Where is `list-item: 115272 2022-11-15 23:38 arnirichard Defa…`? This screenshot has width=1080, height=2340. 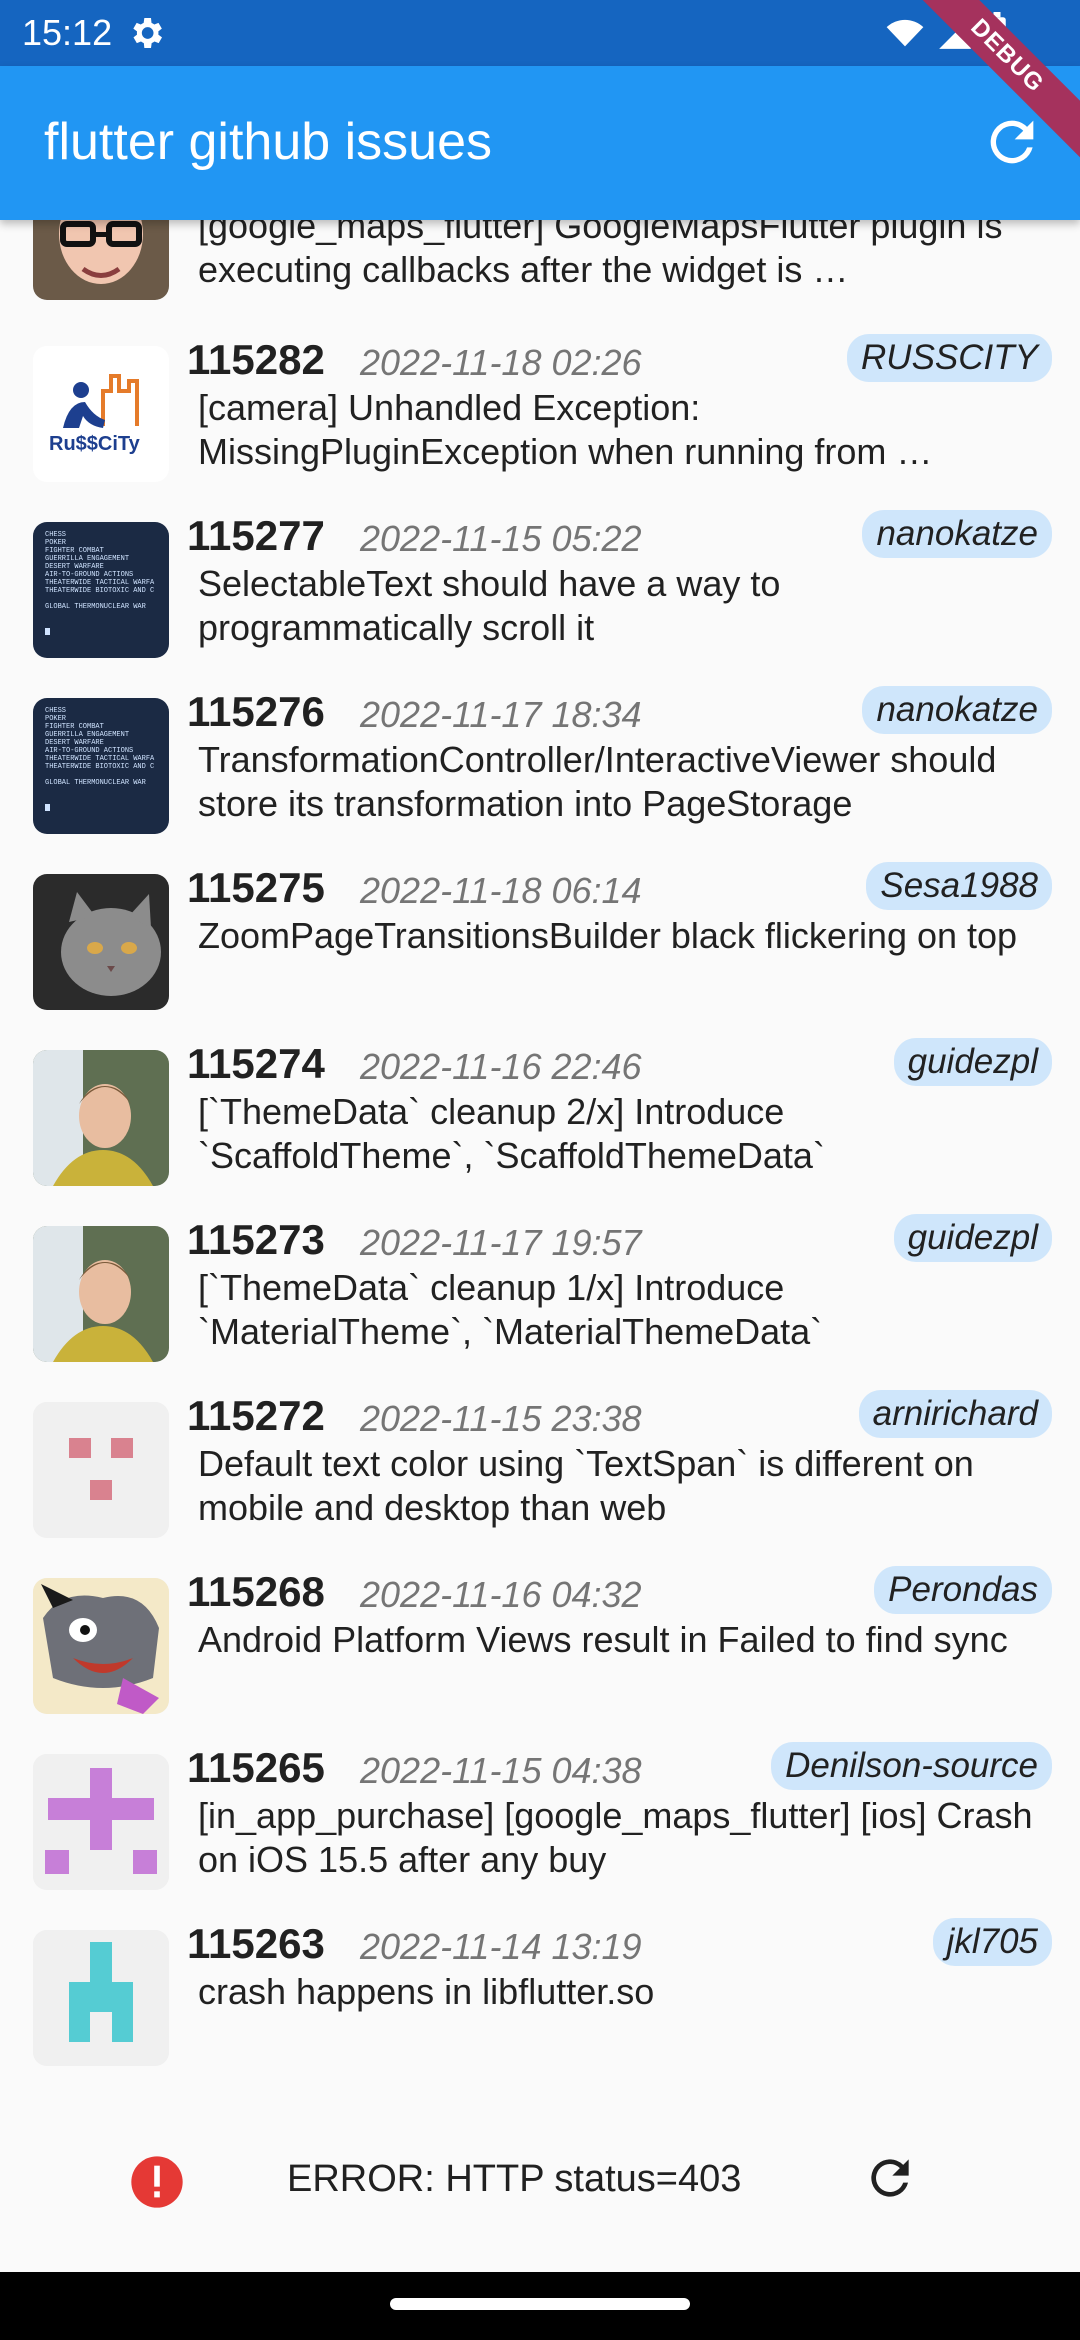 list-item: 115272 2022-11-15 23:38 arnirichard Defa… is located at coordinates (540, 1478).